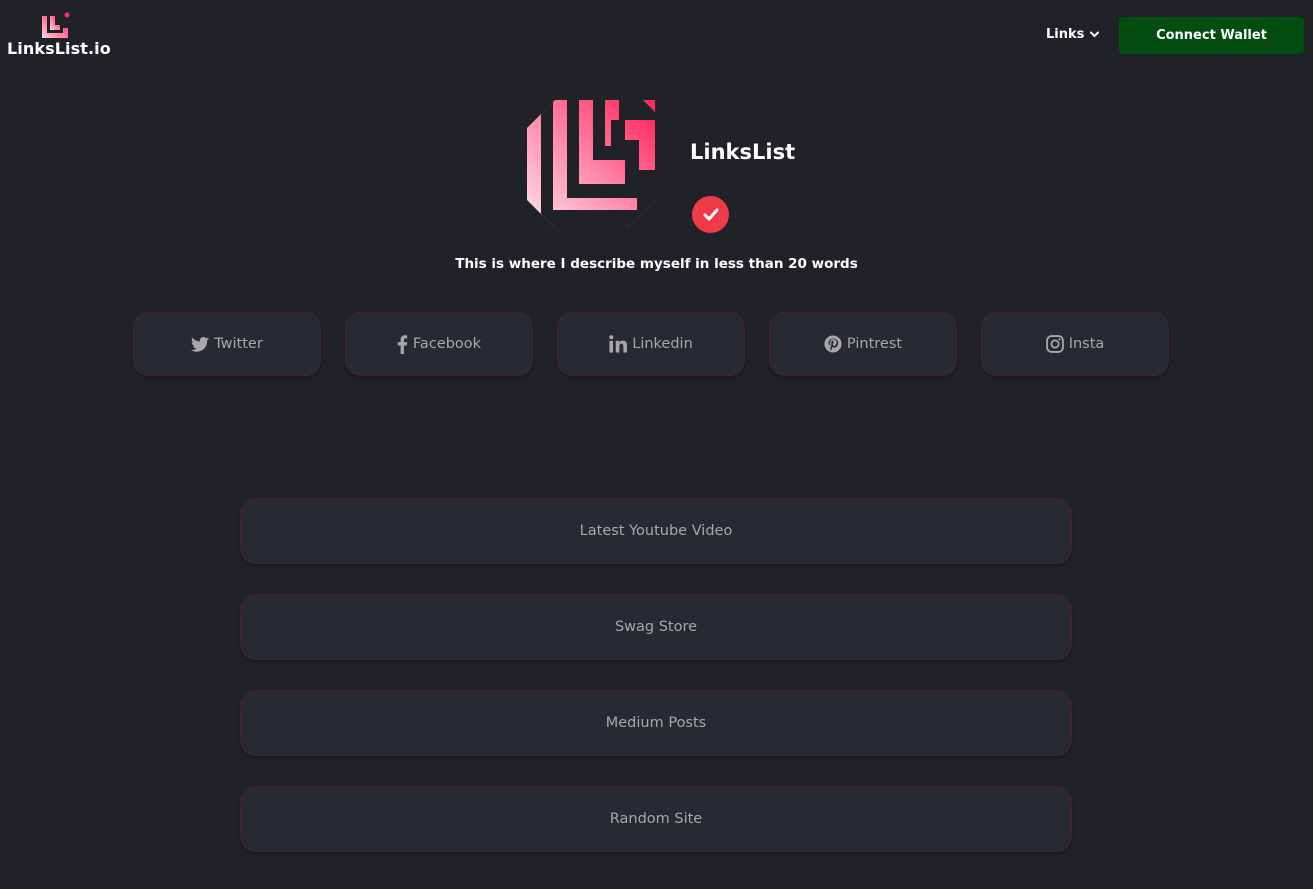 This screenshot has height=889, width=1313. I want to click on verified-badge, so click(710, 214).